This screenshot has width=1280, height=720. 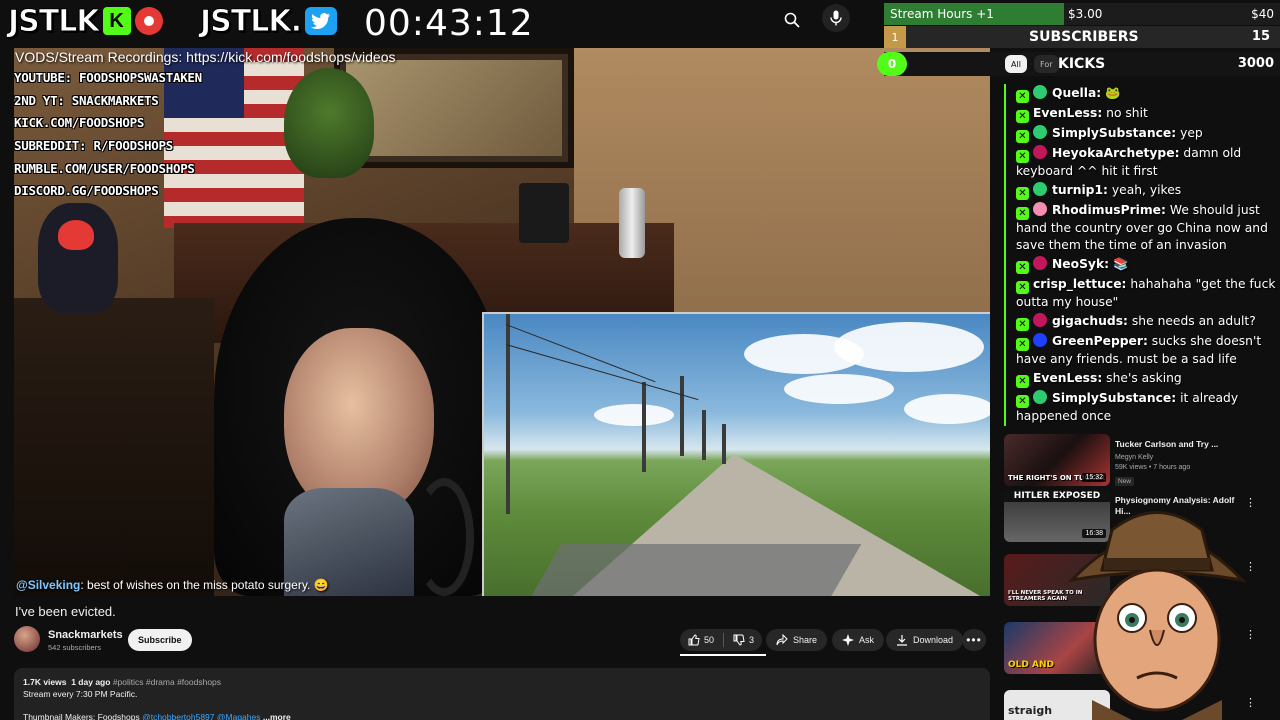 I want to click on kick-logo-icon: K, so click(x=116, y=21).